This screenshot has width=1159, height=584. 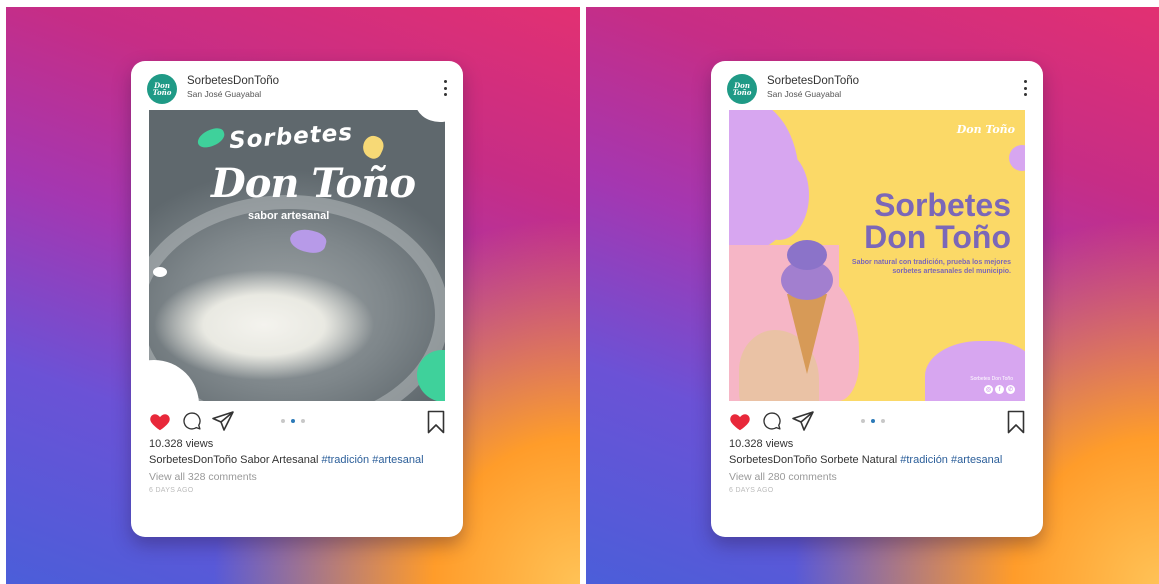 What do you see at coordinates (988, 389) in the screenshot?
I see `instagram-icon: ◎` at bounding box center [988, 389].